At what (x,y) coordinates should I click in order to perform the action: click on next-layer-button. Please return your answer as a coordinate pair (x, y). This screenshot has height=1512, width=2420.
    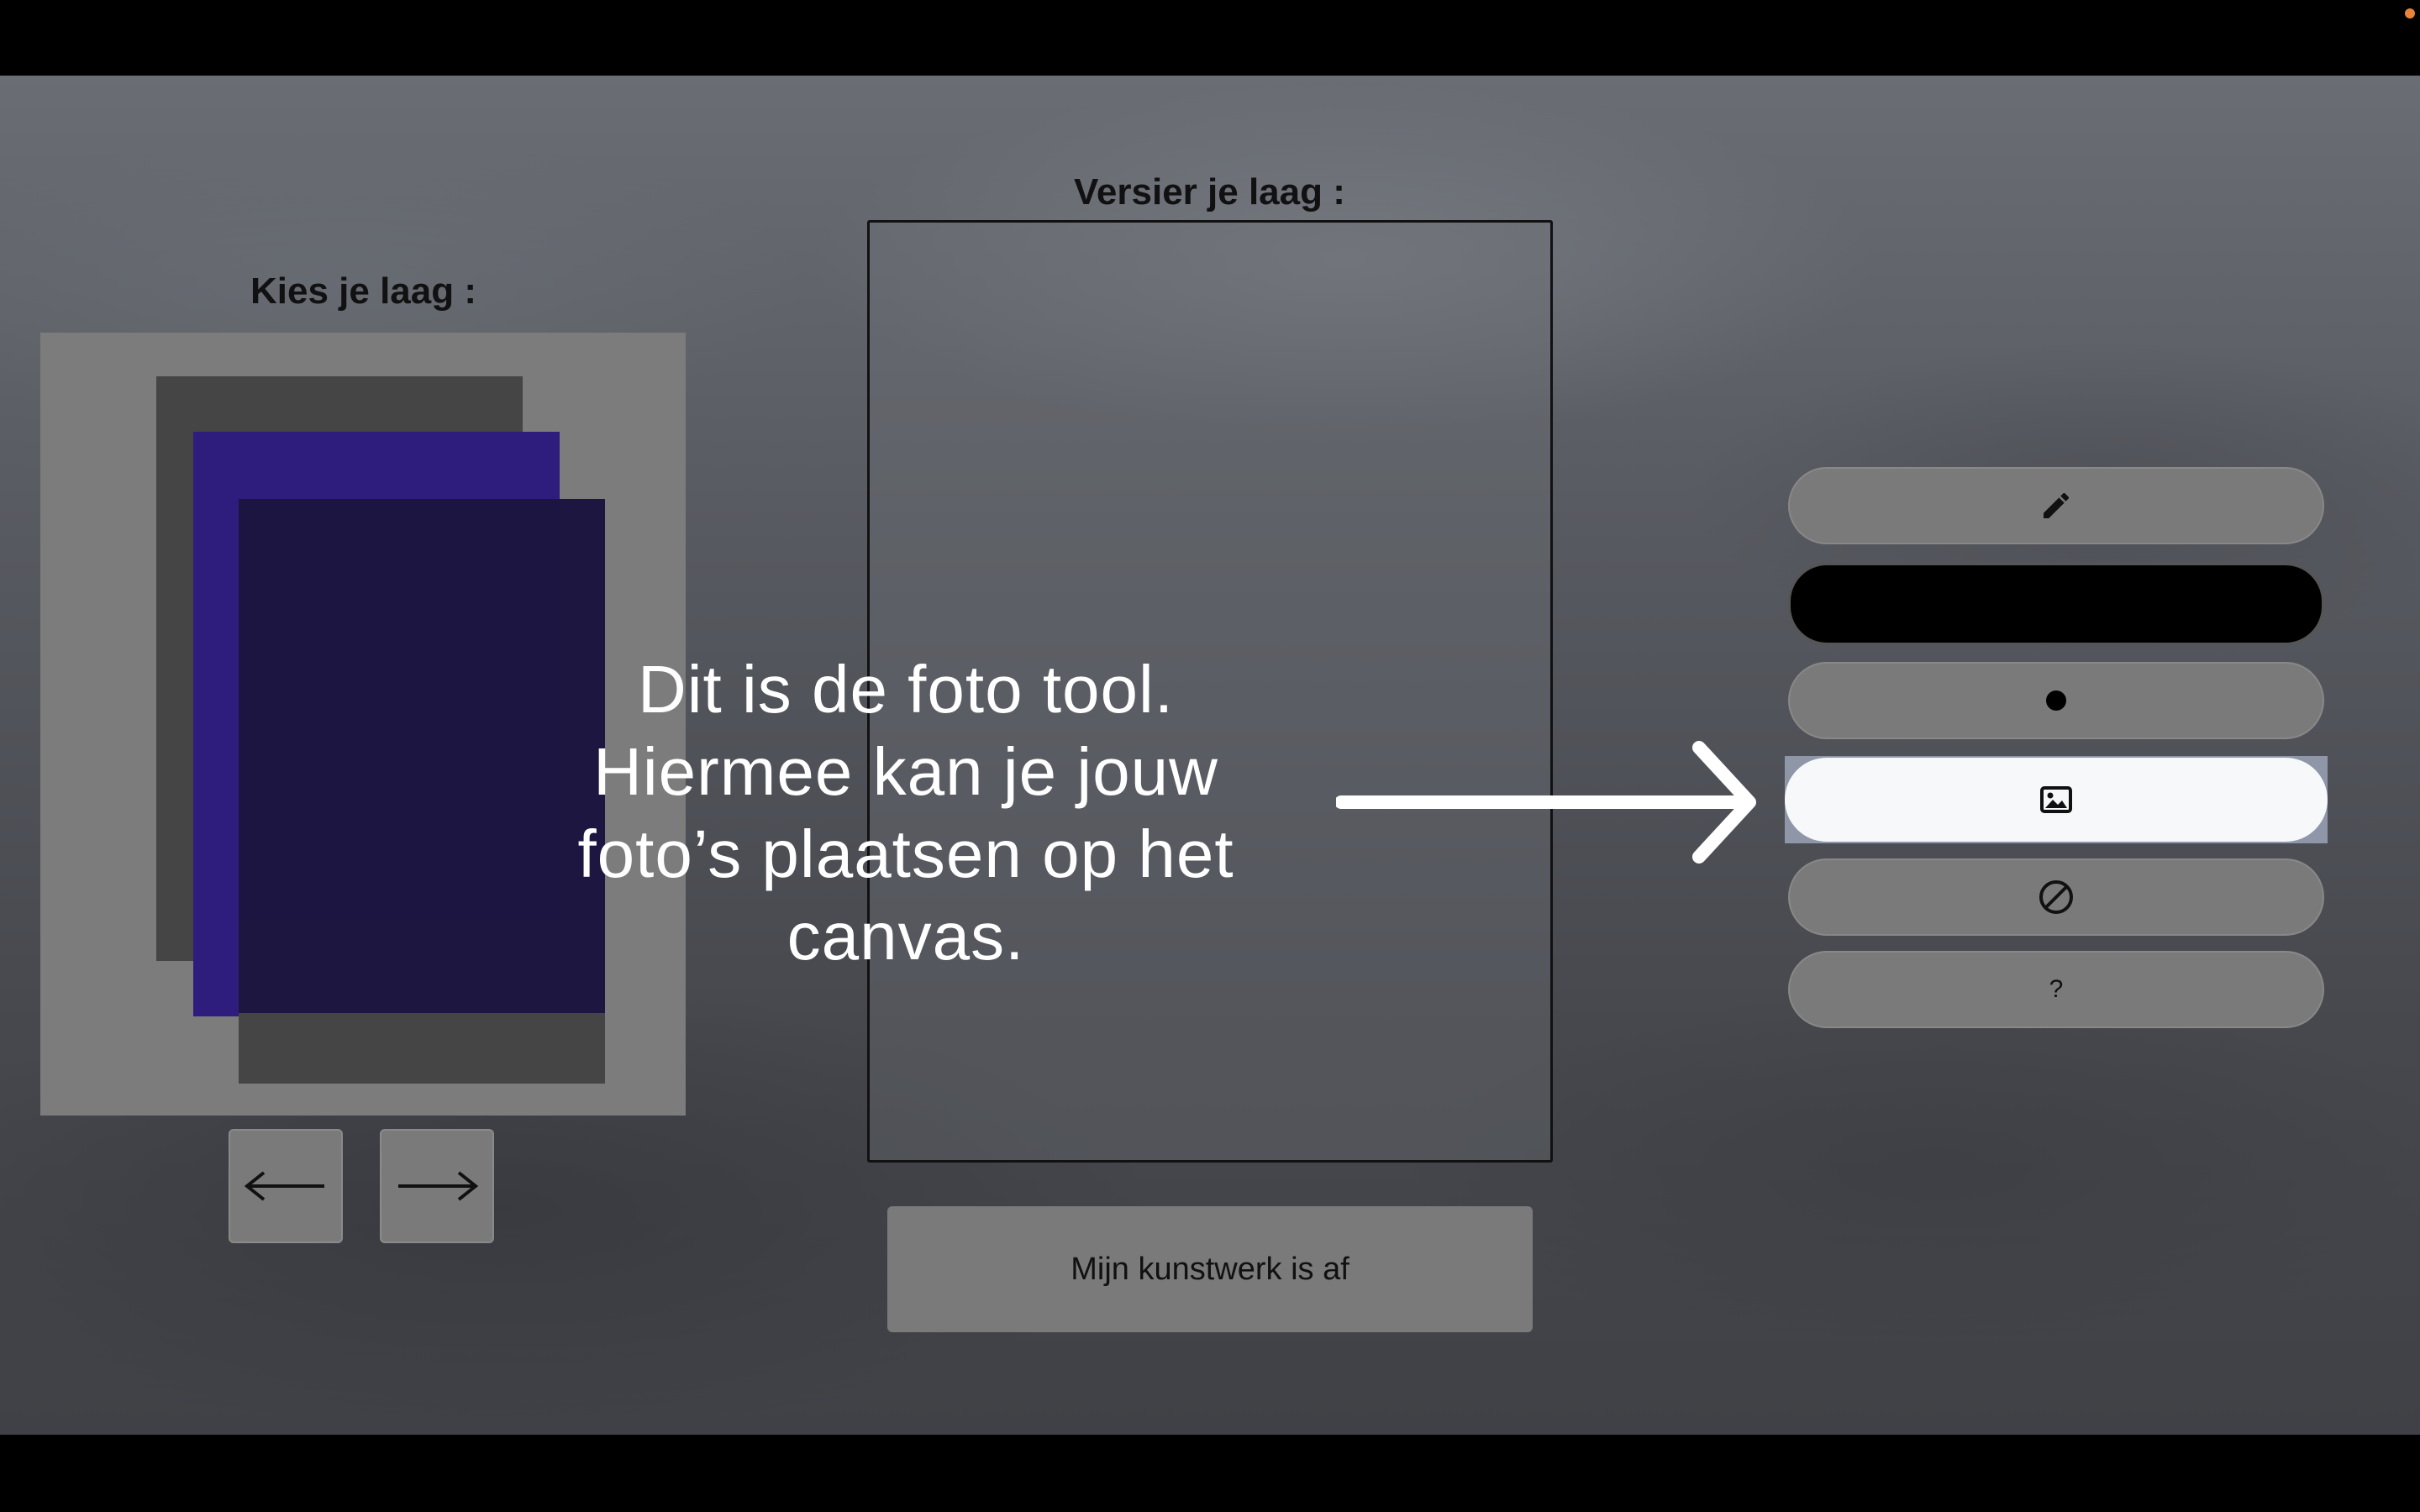
    Looking at the image, I should click on (437, 1186).